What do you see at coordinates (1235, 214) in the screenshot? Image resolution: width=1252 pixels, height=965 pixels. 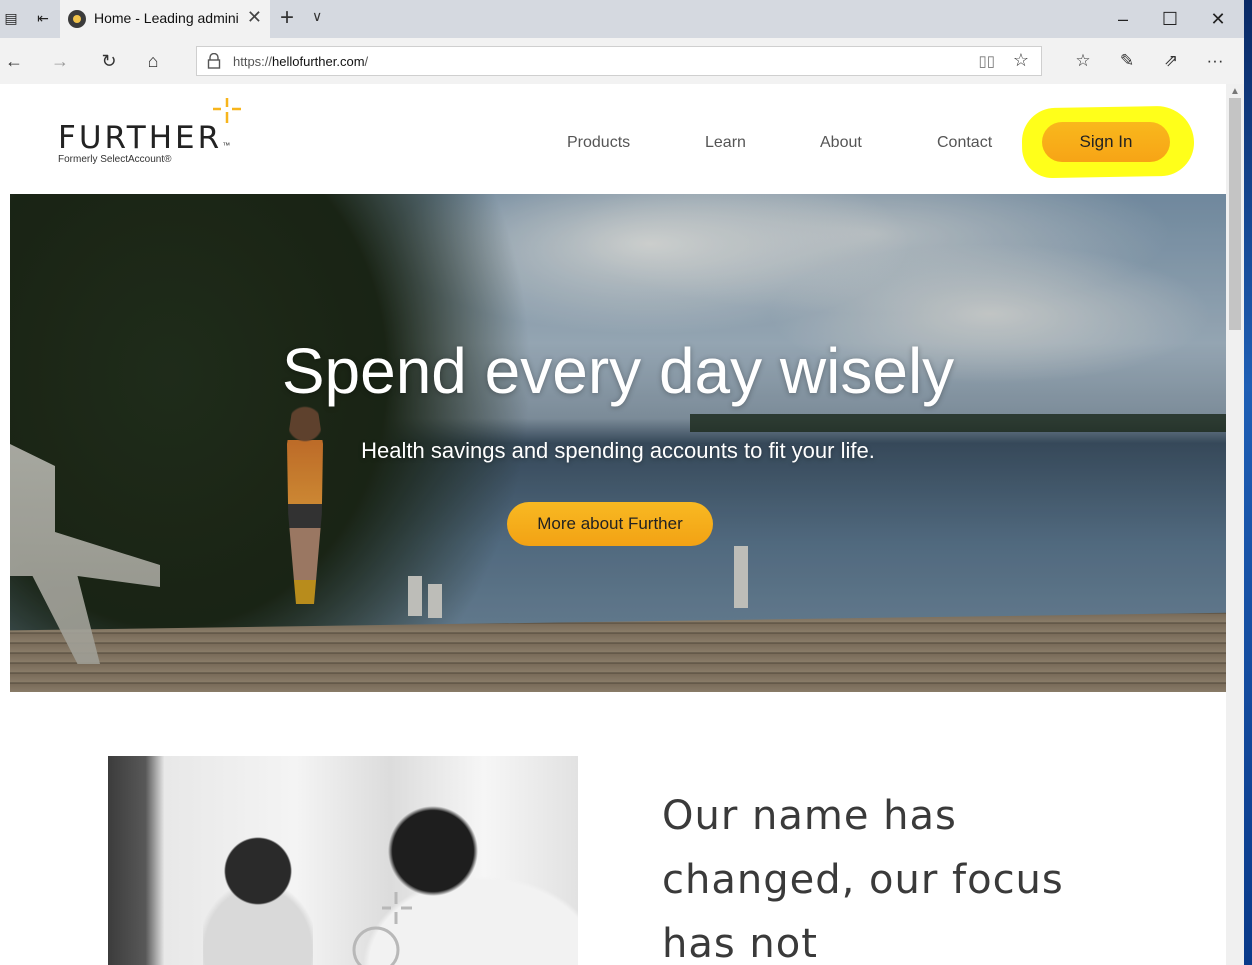 I see `scrollbar-thumb` at bounding box center [1235, 214].